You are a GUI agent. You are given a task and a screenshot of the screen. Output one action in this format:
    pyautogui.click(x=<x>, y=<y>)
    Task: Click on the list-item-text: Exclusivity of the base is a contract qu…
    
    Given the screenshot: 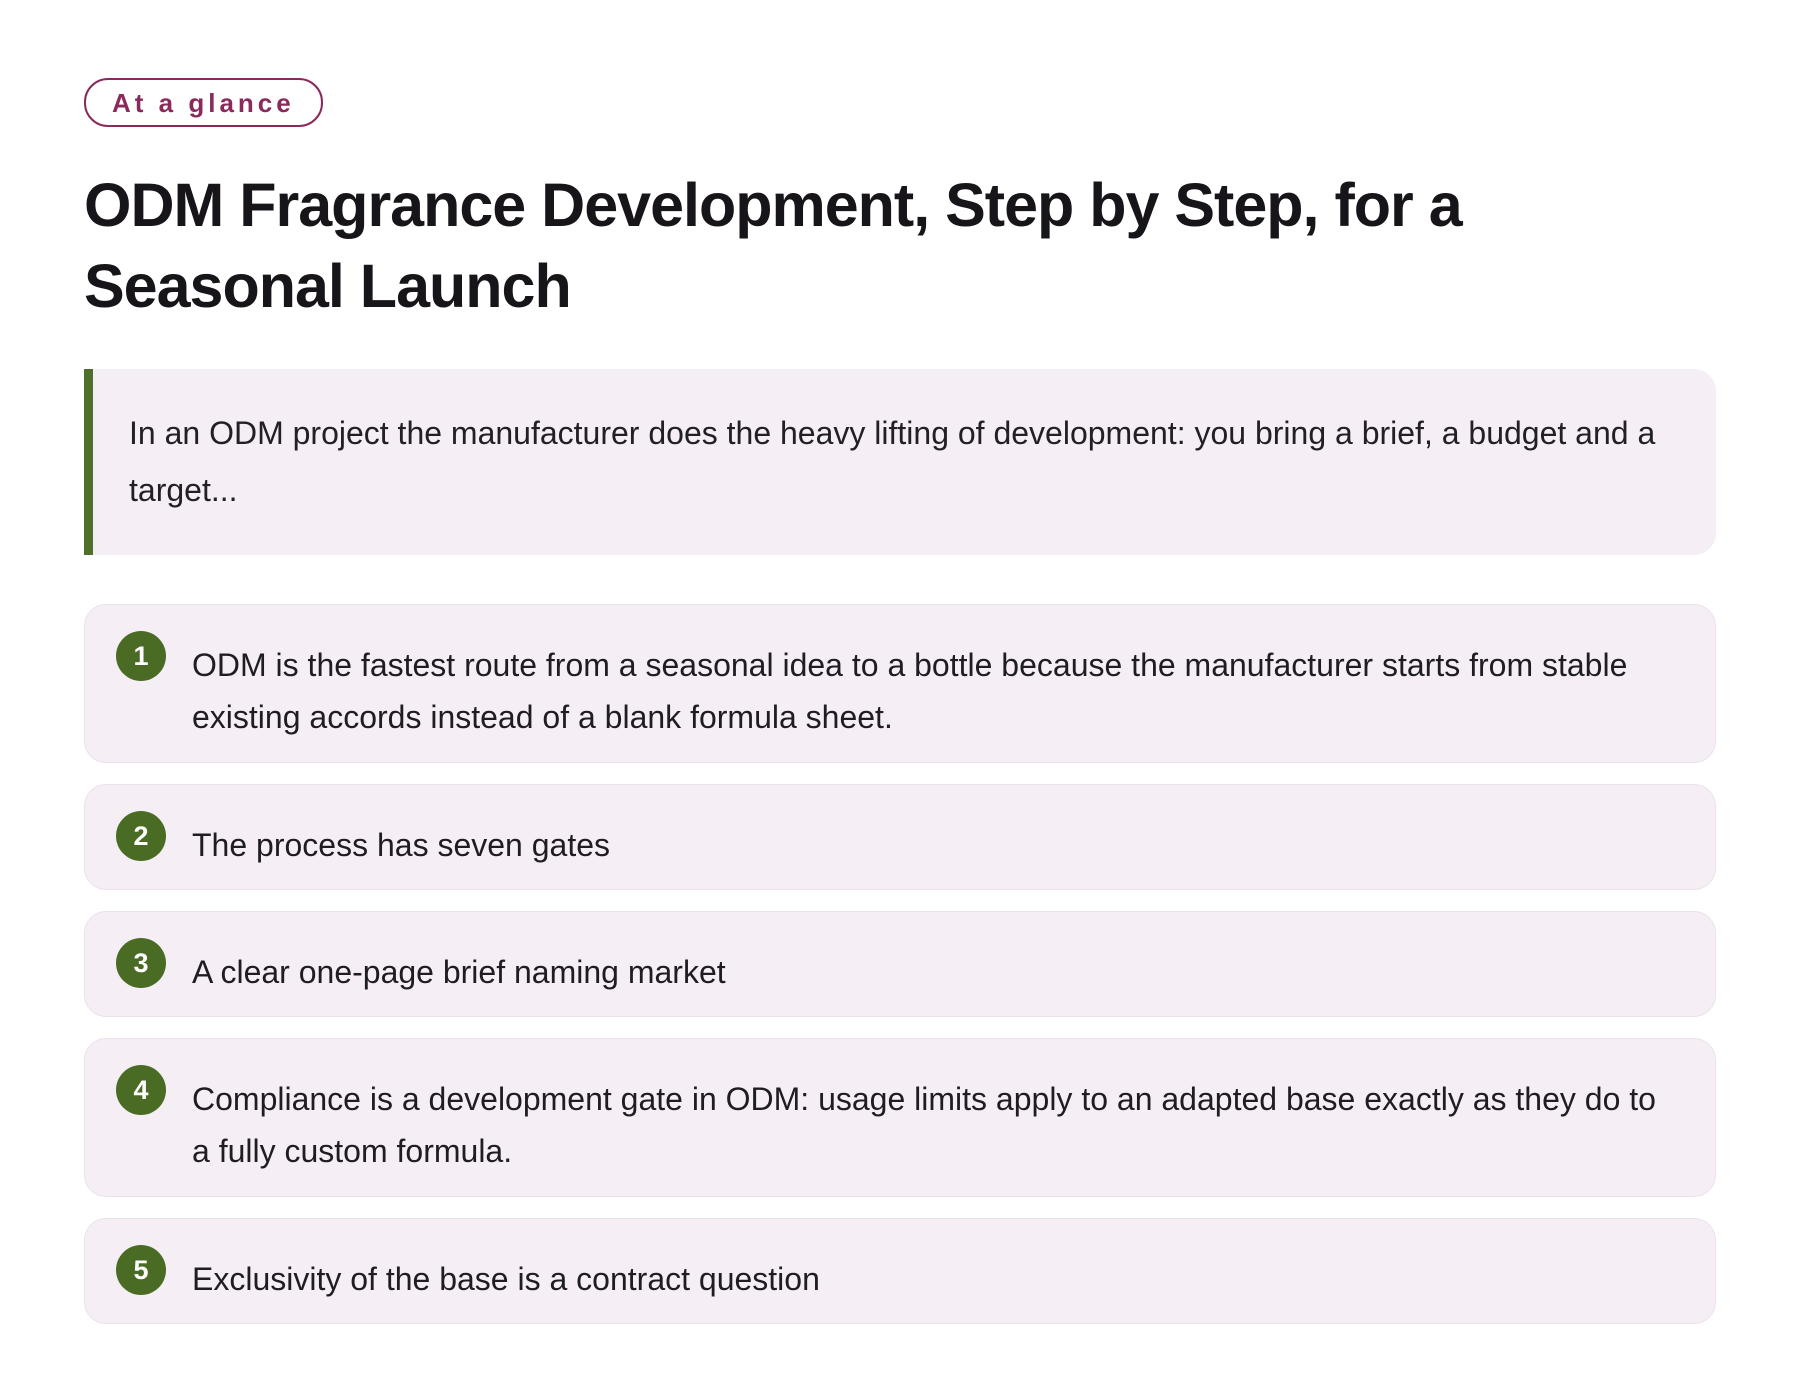 What is the action you would take?
    pyautogui.click(x=506, y=1279)
    